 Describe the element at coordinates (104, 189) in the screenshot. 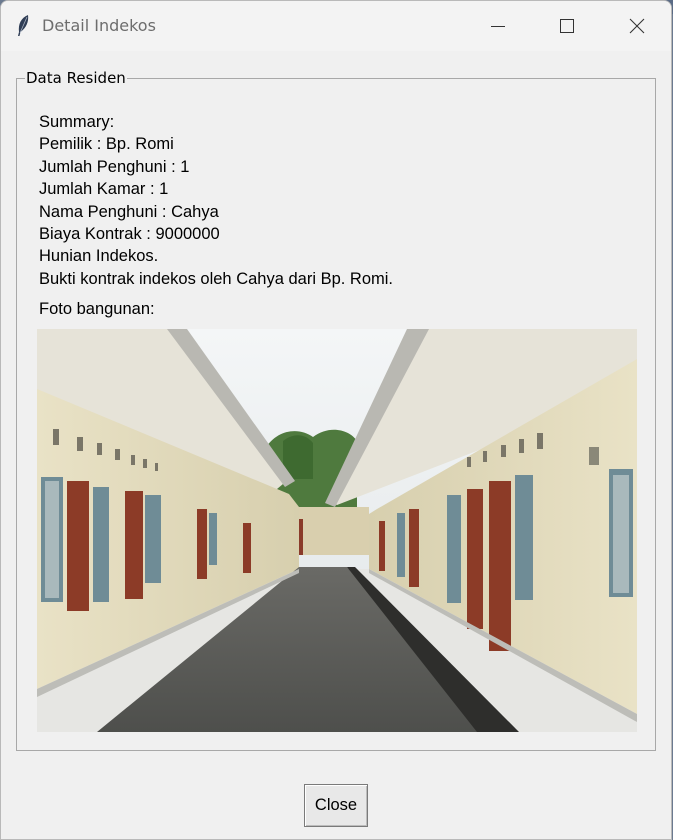

I see `summary-line: Jumlah Kamar : 1` at that location.